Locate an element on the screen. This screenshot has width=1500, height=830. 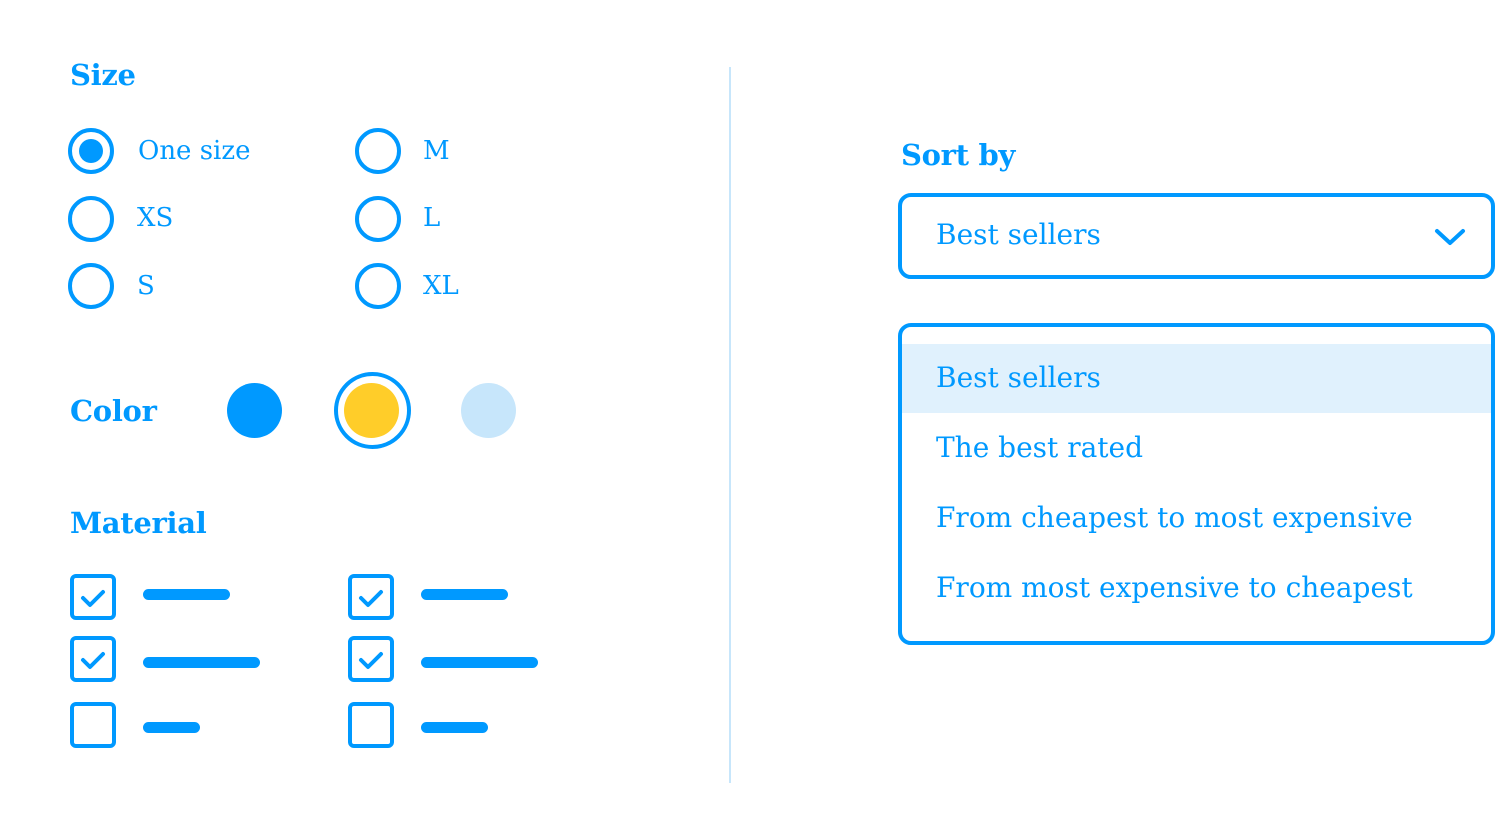
radio-label-s: S is located at coordinates (146, 286).